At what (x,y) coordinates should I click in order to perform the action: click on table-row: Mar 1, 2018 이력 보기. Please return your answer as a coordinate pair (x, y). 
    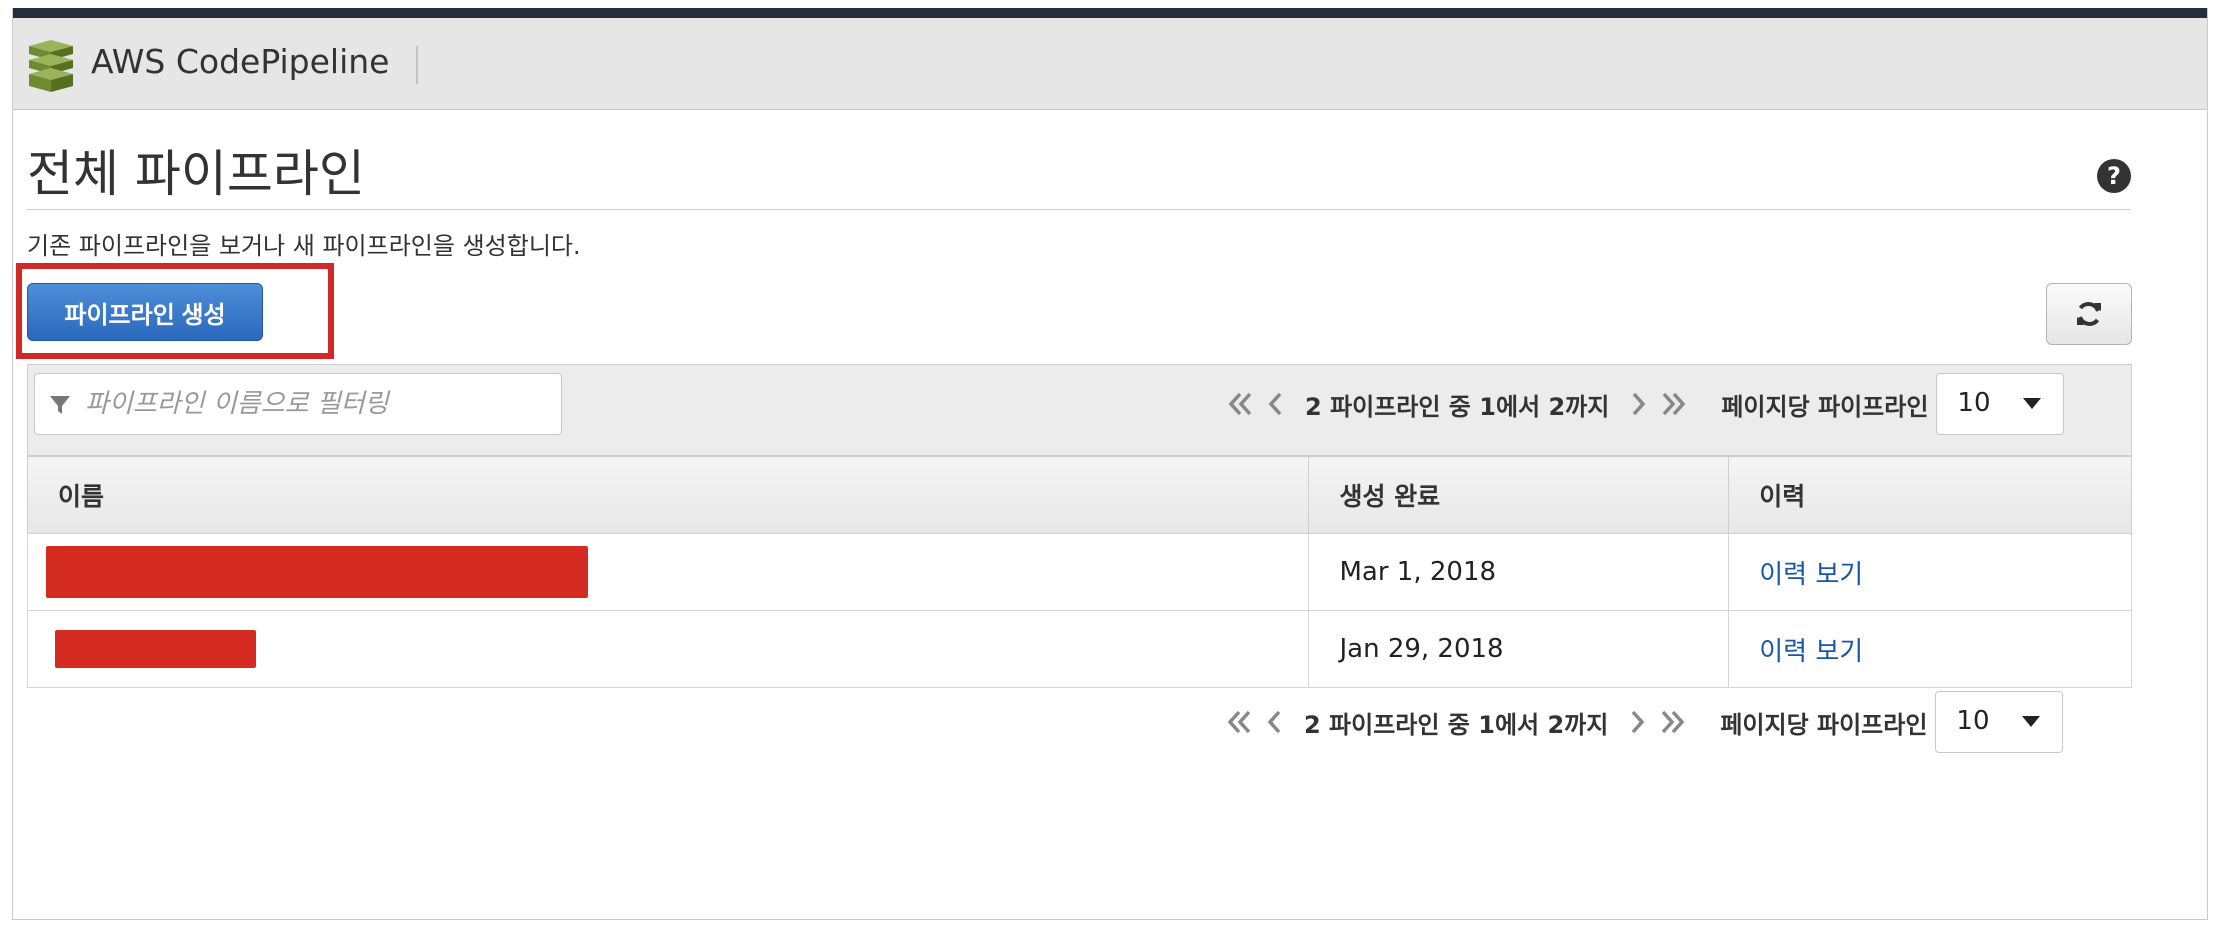
    Looking at the image, I should click on (1079, 572).